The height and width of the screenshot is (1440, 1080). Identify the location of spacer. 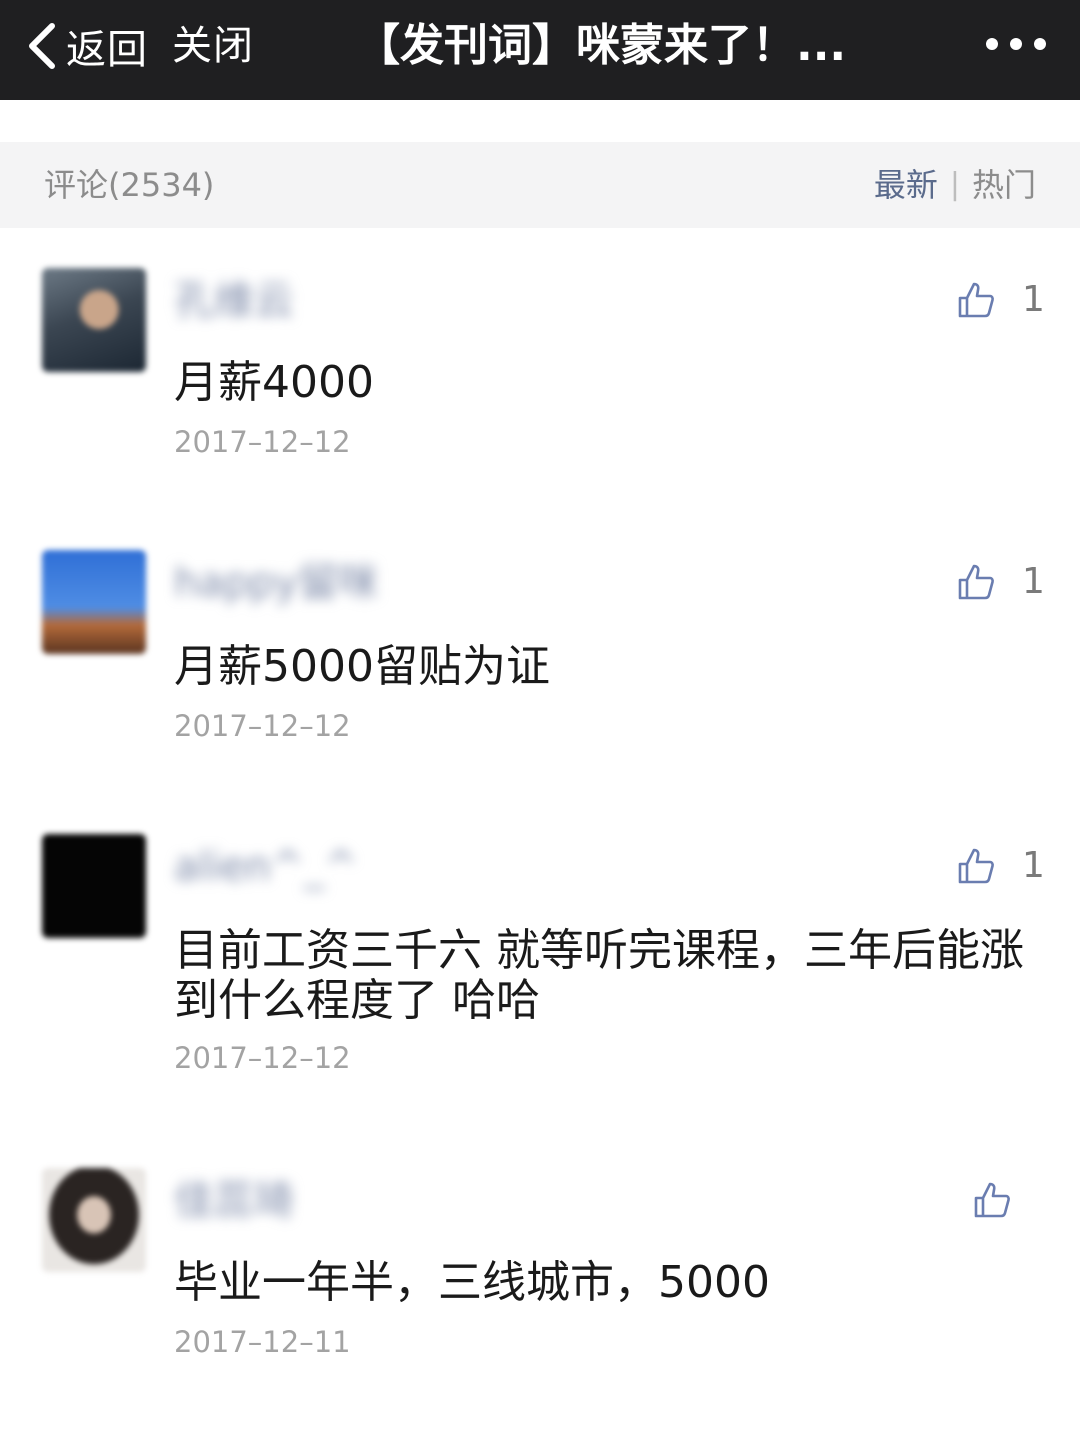
(540, 121).